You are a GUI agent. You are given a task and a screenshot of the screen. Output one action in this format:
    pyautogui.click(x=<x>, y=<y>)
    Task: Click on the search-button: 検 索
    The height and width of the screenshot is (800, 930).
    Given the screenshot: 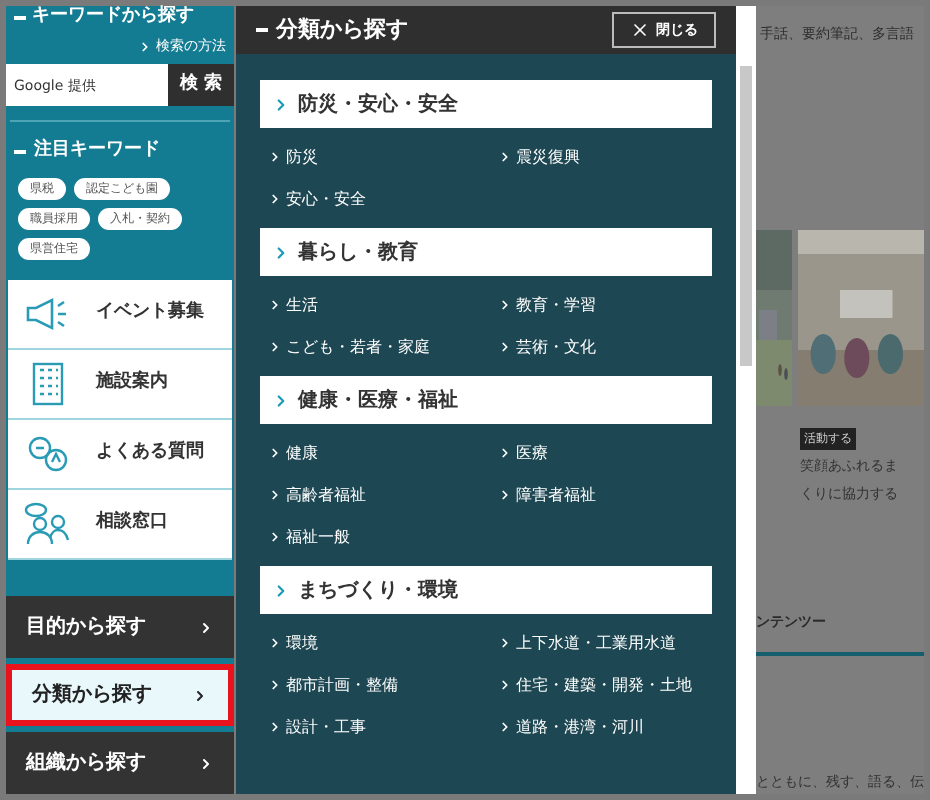 What is the action you would take?
    pyautogui.click(x=201, y=85)
    